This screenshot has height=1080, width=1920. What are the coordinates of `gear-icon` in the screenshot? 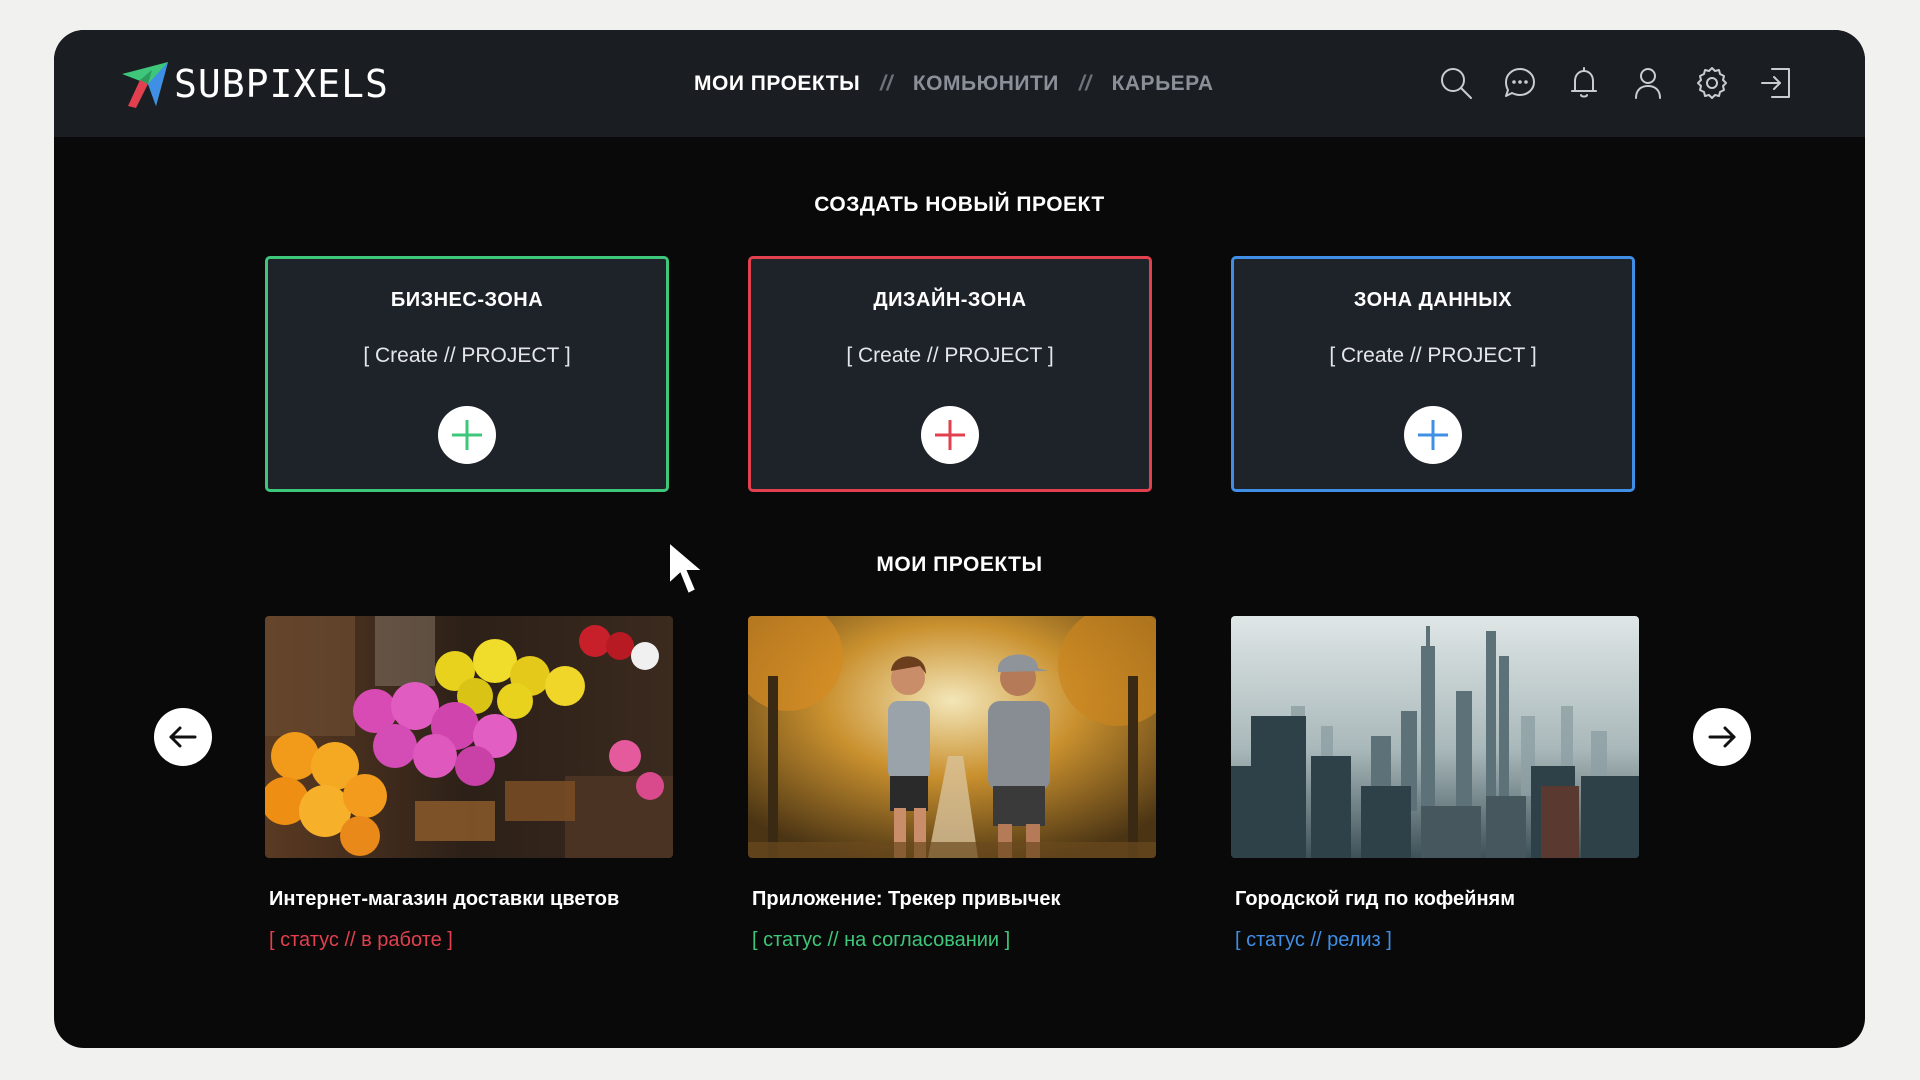 It's located at (1712, 83).